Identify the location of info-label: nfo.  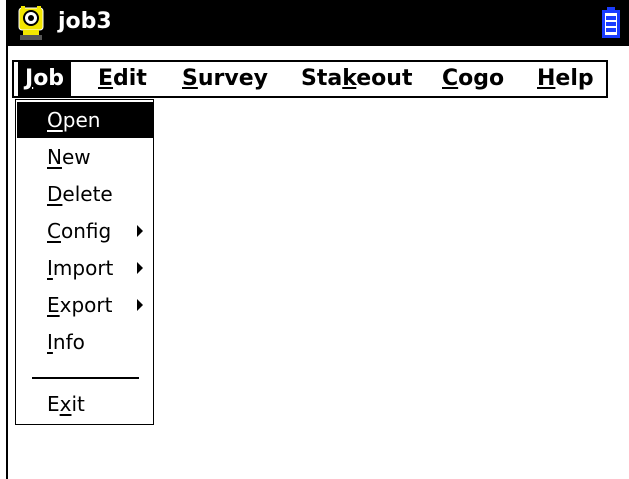
(68, 342).